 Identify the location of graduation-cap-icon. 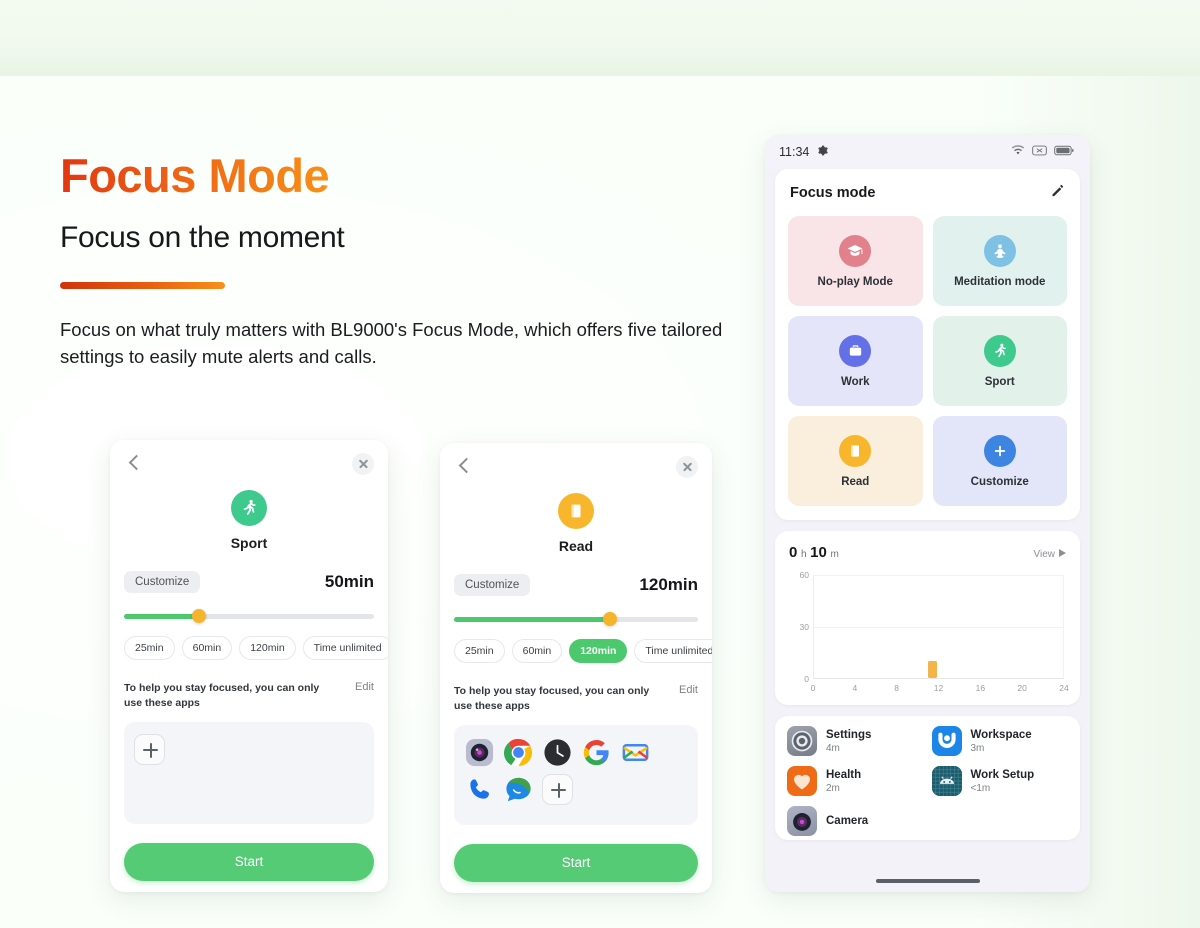
(855, 250).